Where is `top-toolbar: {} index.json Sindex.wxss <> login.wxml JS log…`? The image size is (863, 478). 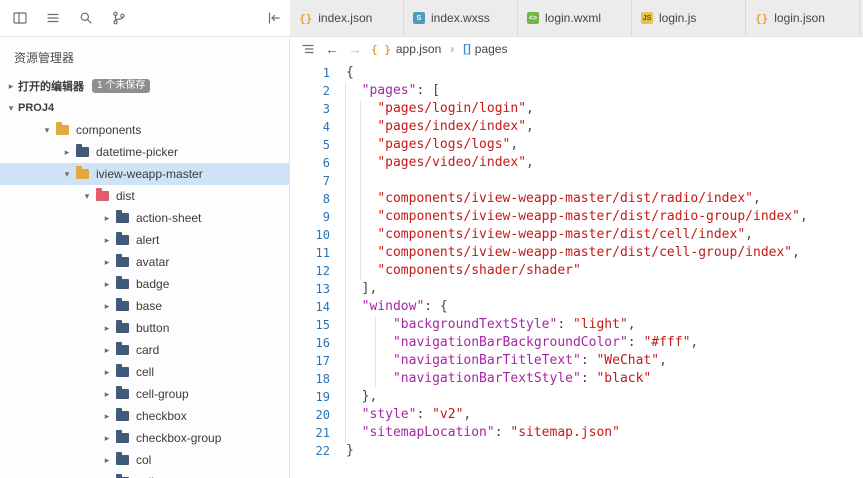
top-toolbar: {} index.json Sindex.wxss <> login.wxml JS log… is located at coordinates (431, 18).